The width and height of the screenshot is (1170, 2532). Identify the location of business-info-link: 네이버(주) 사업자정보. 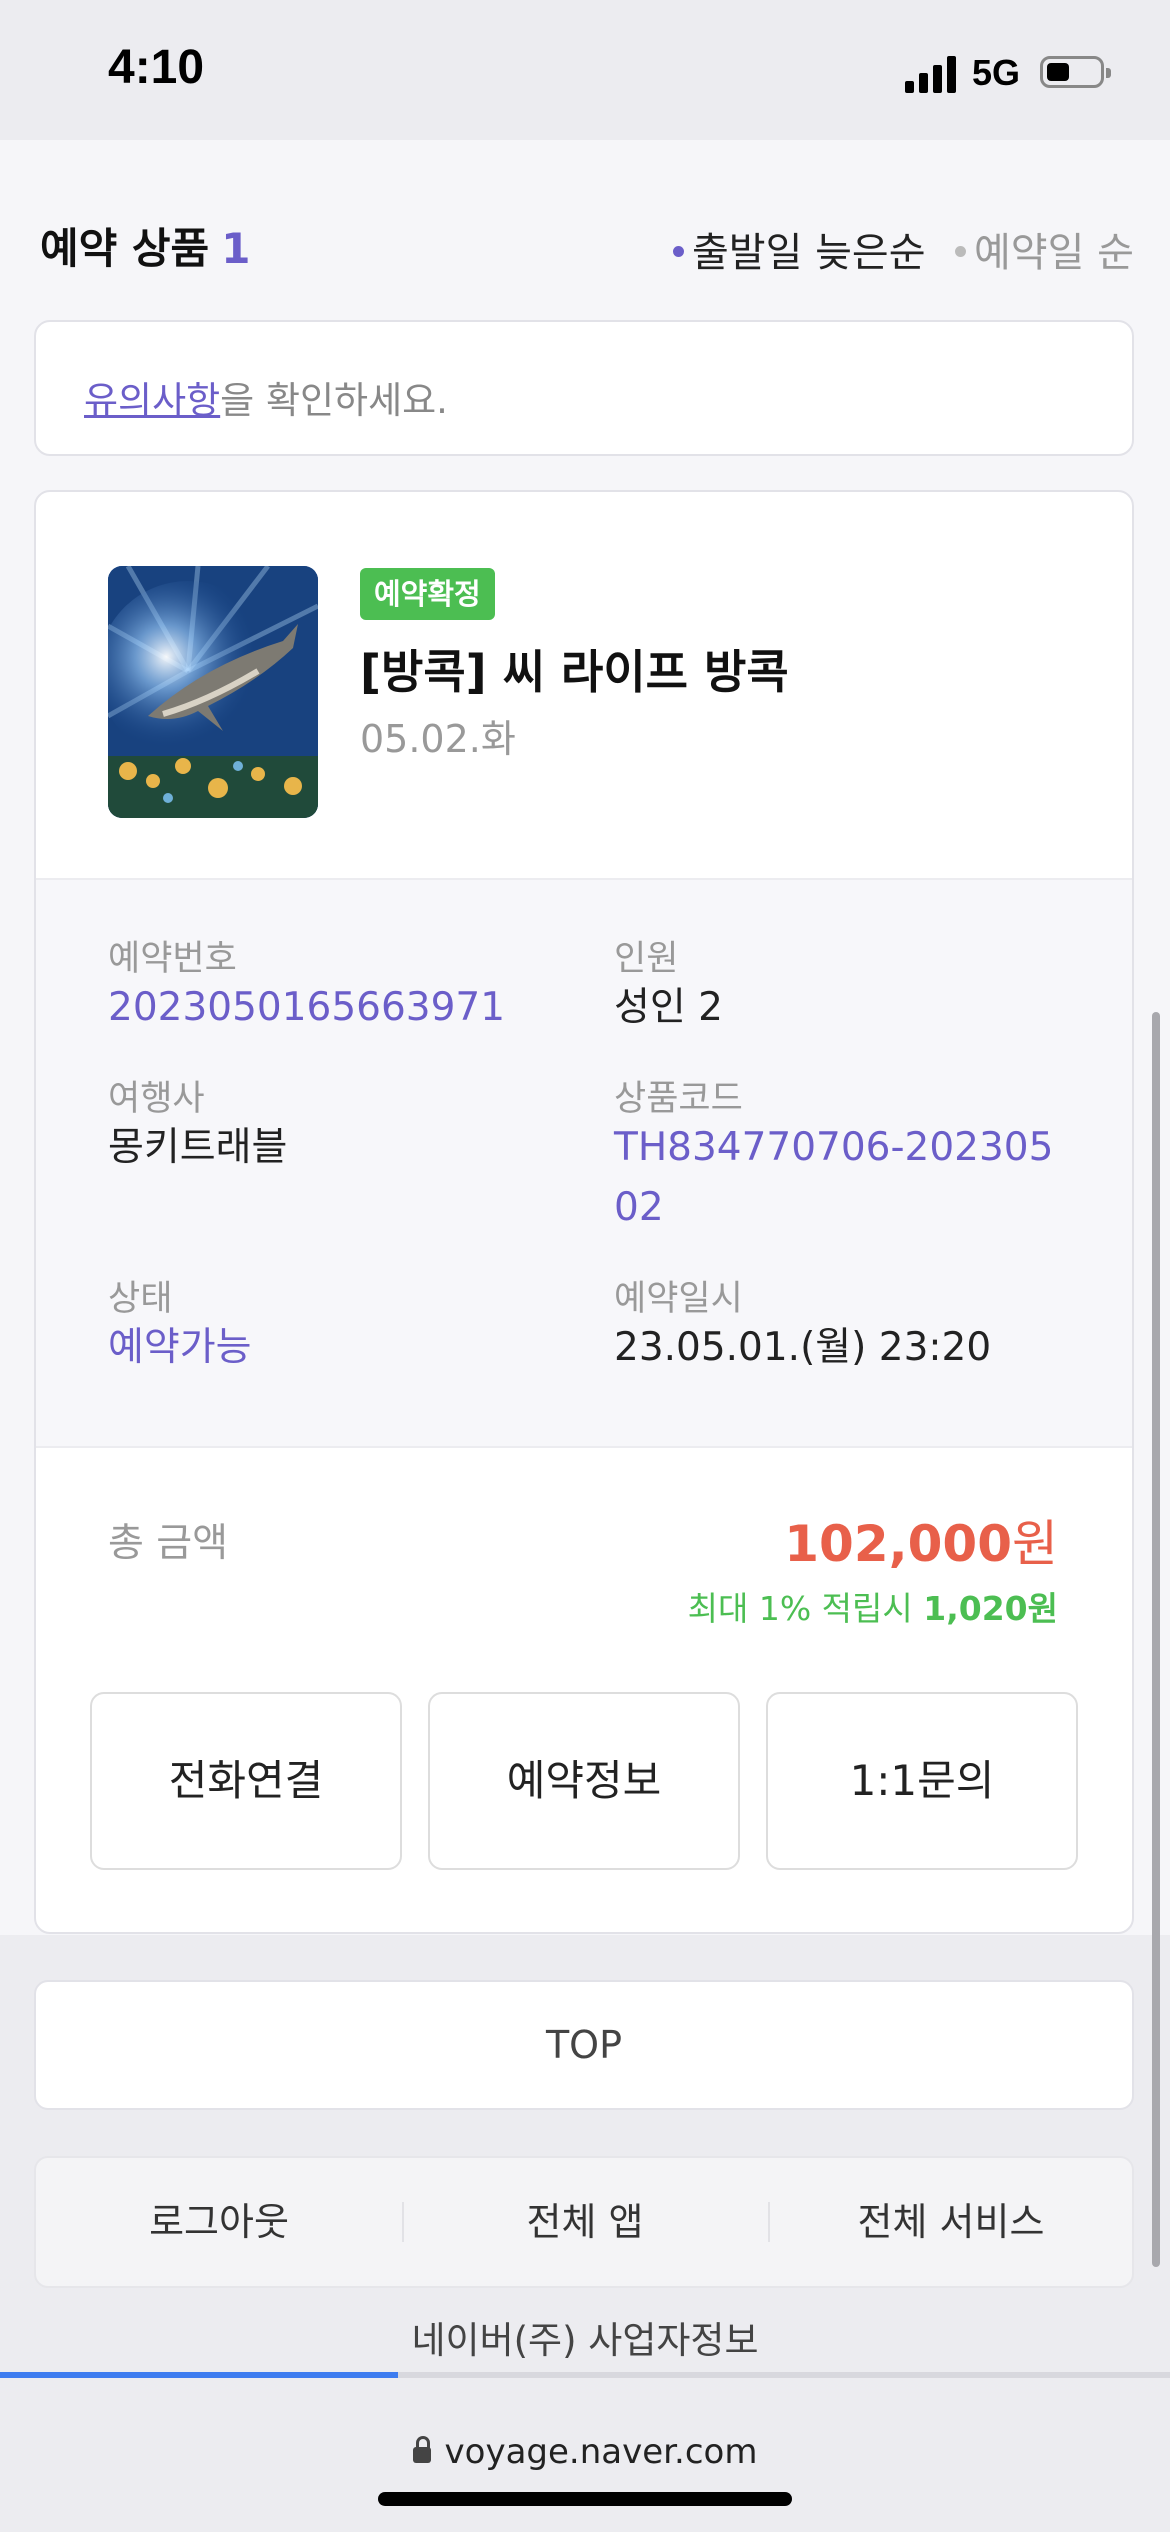
(585, 2337).